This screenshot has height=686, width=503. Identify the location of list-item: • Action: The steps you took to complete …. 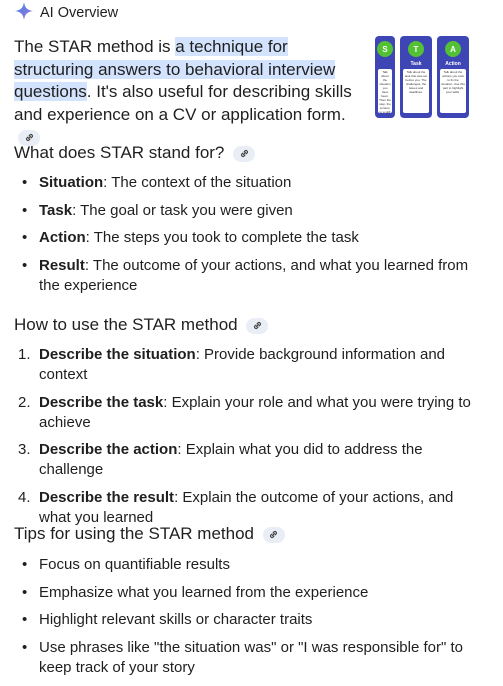
(251, 238).